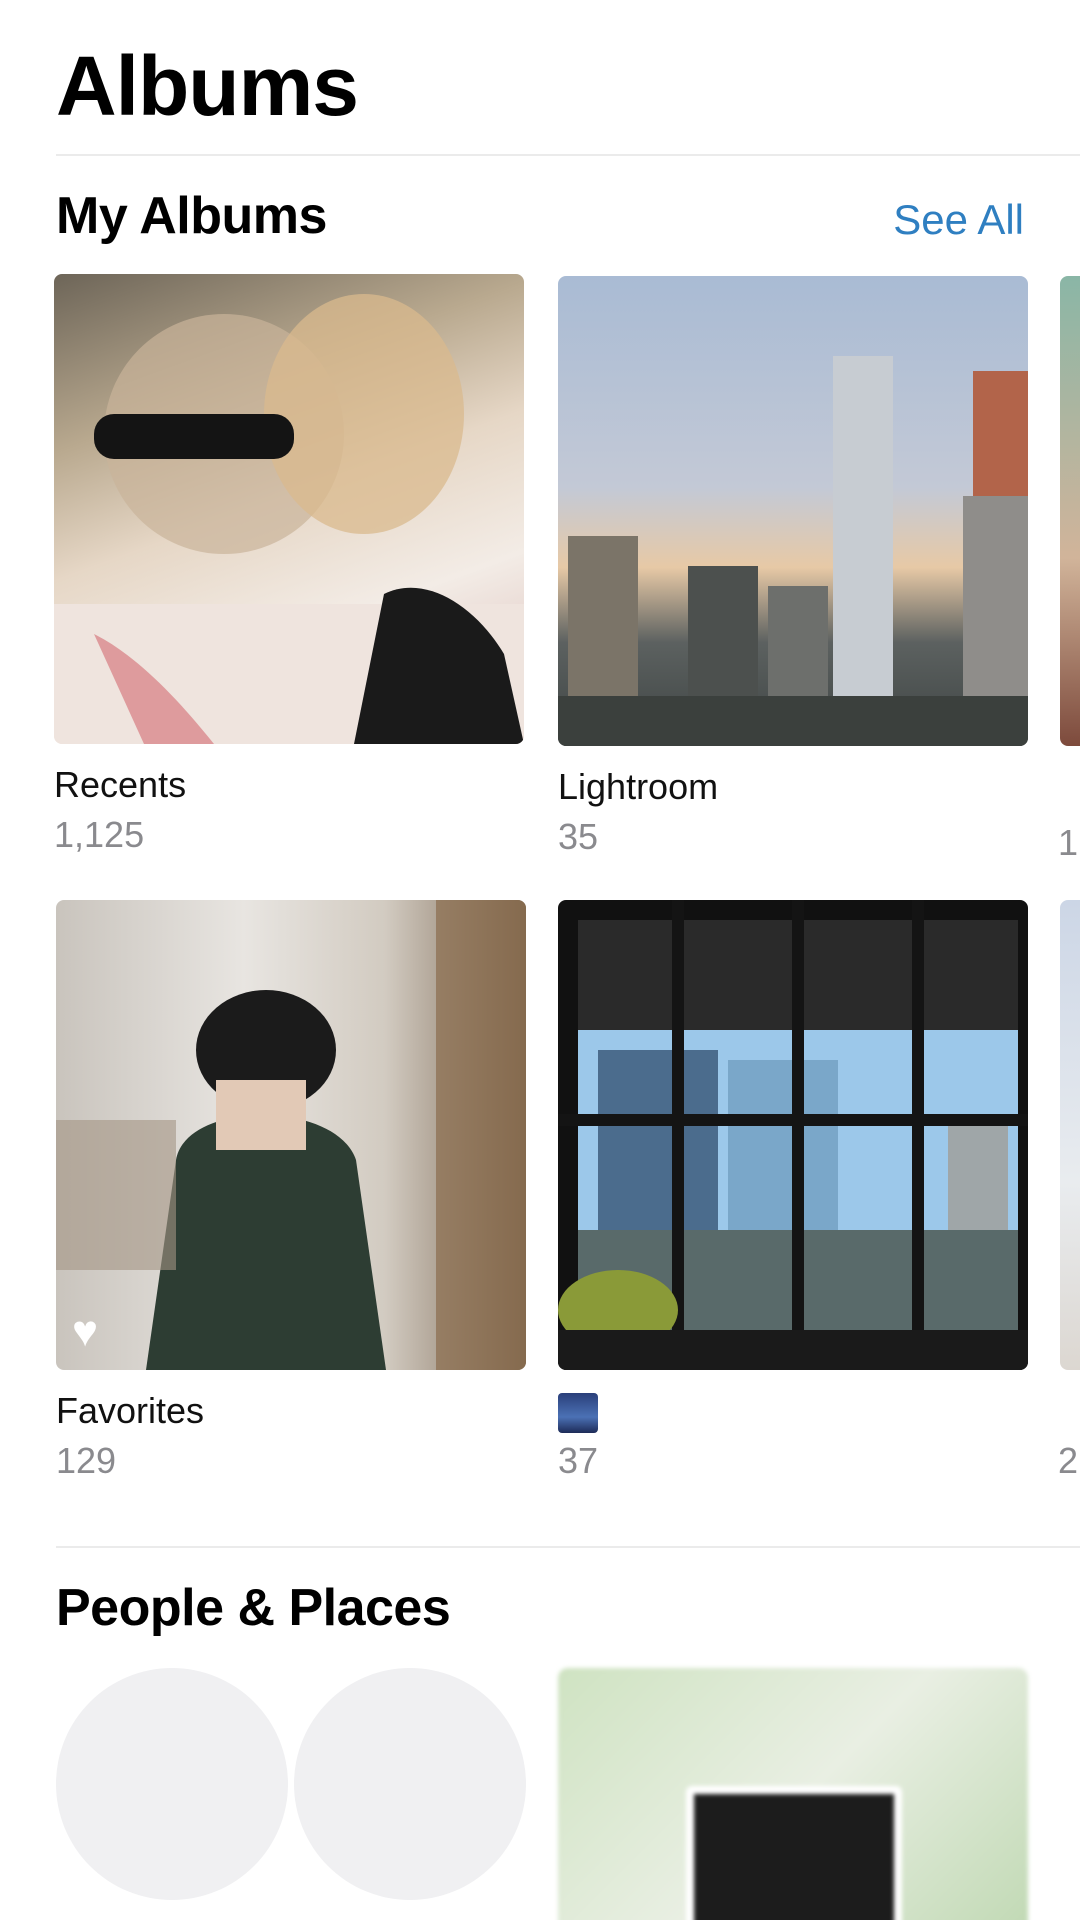 The image size is (1080, 1920). I want to click on album-count: 35, so click(578, 836).